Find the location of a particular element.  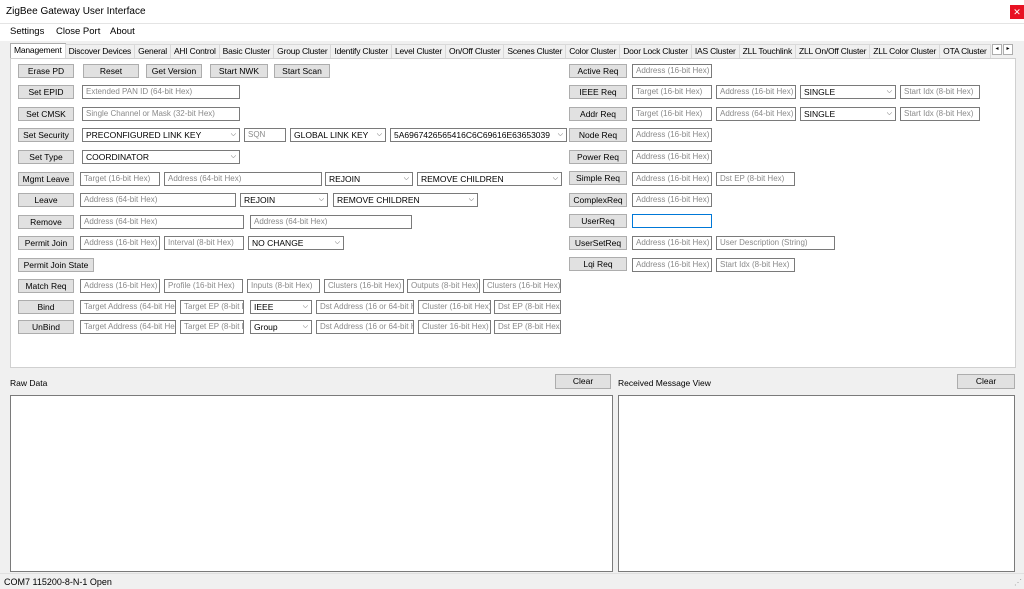

user-set-req-description-input: User Description (String) is located at coordinates (775, 243).